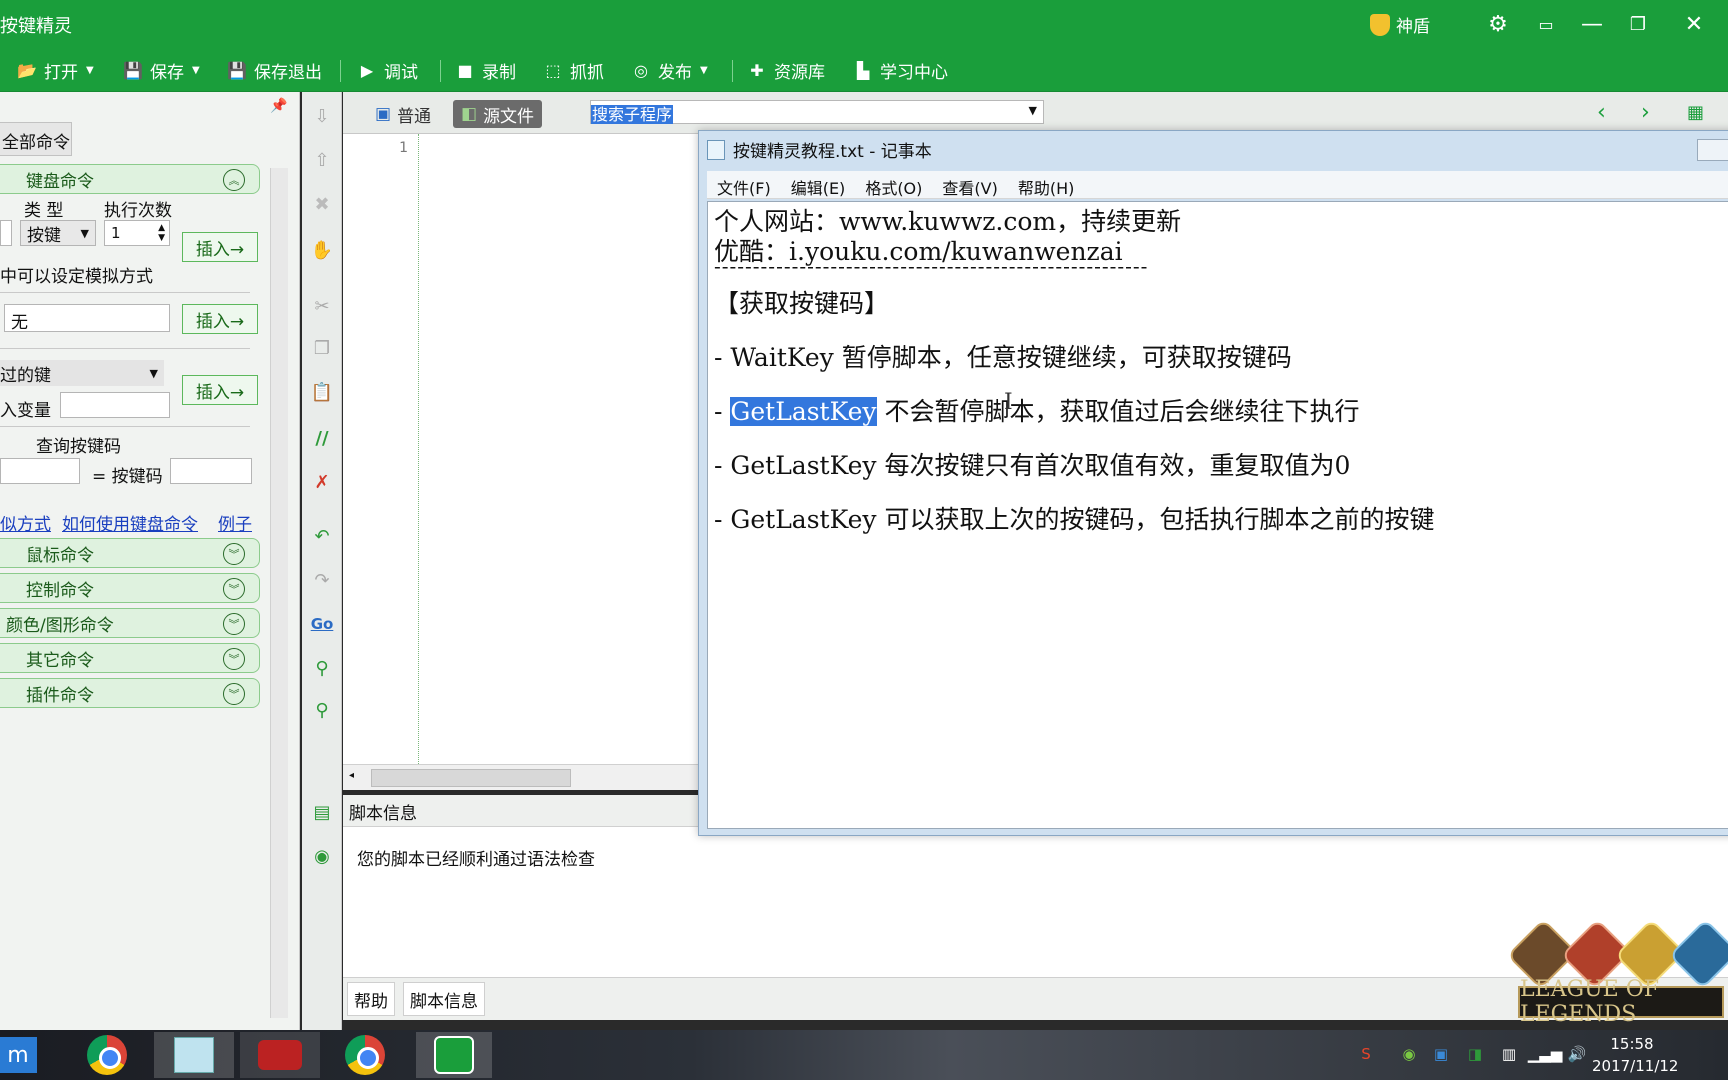  Describe the element at coordinates (1409, 1054) in the screenshot. I see `nvidia-icon: ◉` at that location.